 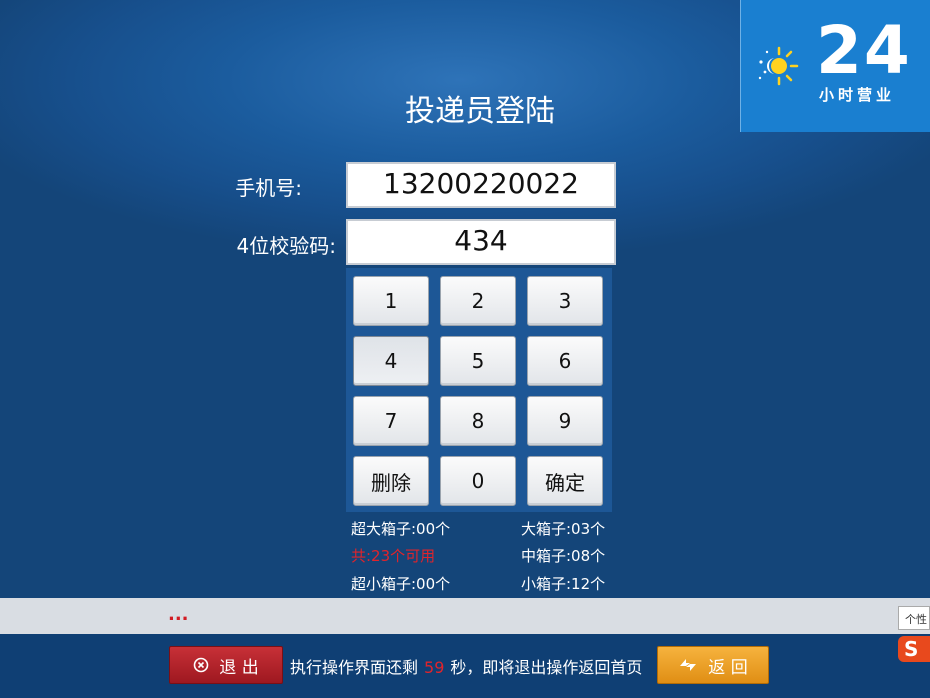 What do you see at coordinates (864, 50) in the screenshot?
I see `logo-number: 24` at bounding box center [864, 50].